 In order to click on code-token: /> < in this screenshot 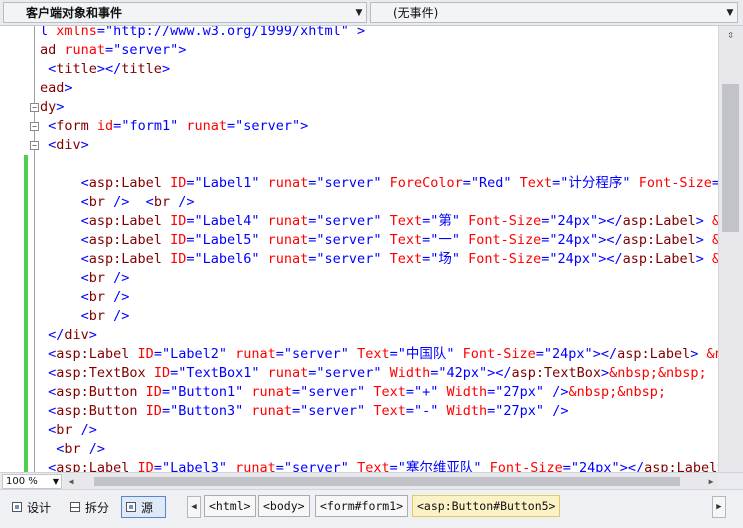, I will do `click(133, 202)`.